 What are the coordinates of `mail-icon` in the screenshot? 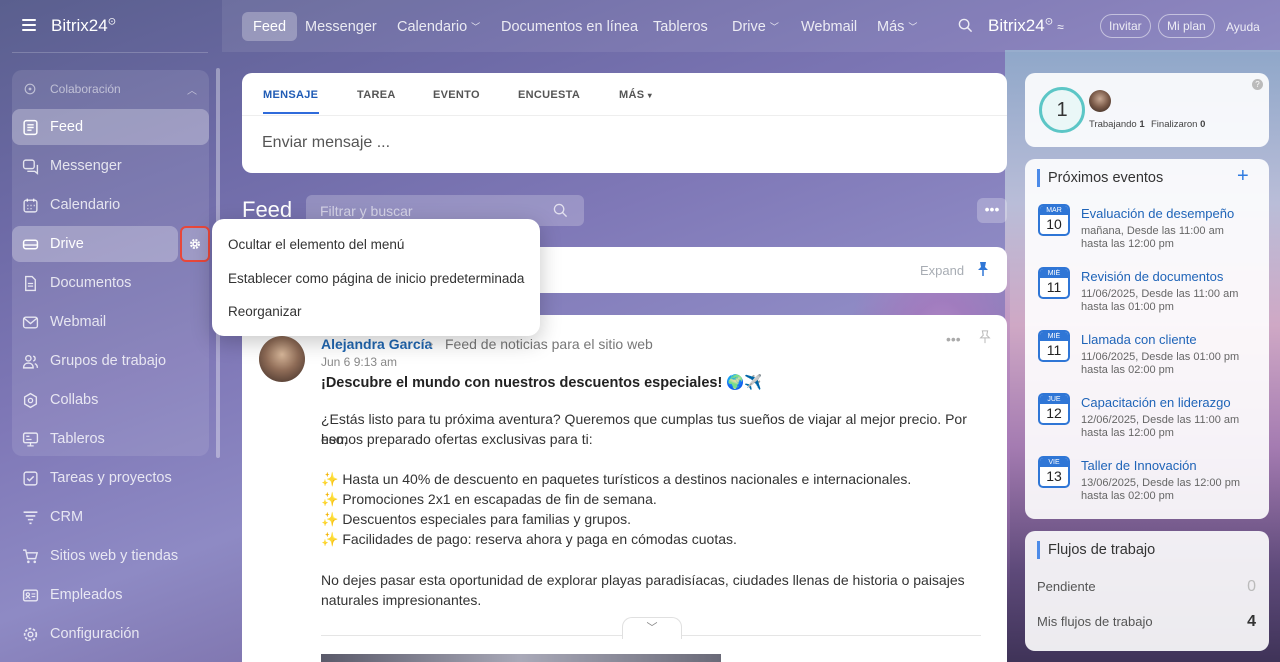 It's located at (30, 322).